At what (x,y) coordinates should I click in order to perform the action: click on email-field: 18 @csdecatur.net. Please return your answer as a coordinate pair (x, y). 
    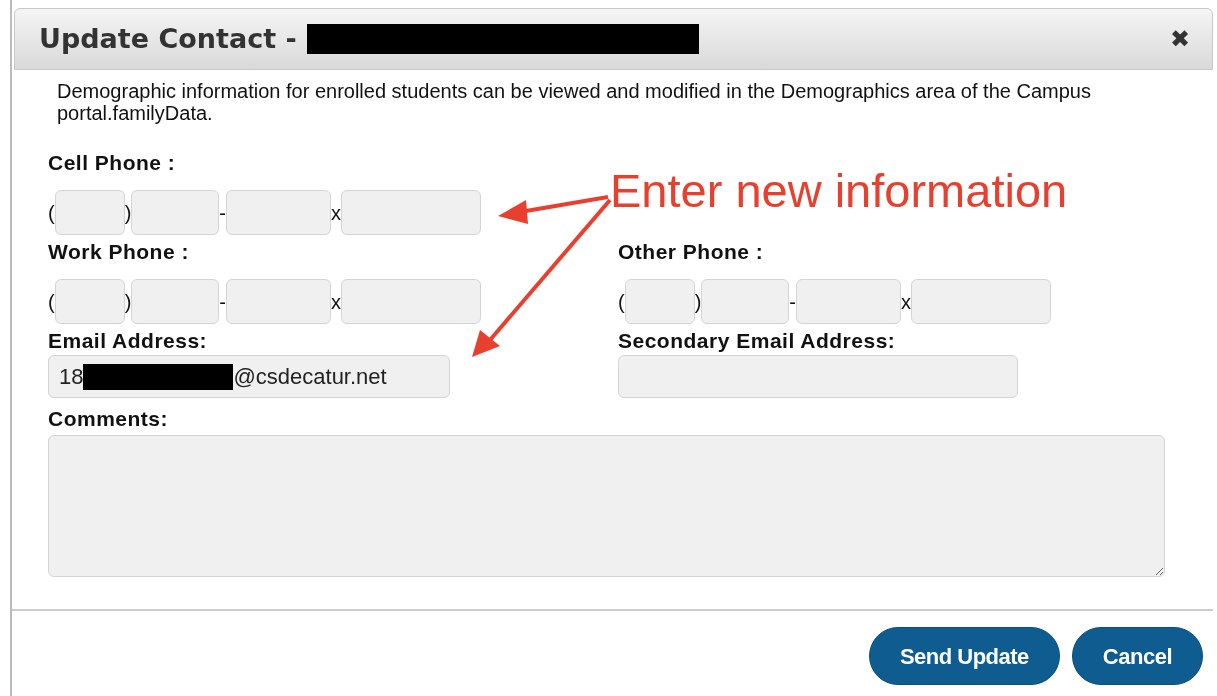
    Looking at the image, I should click on (249, 376).